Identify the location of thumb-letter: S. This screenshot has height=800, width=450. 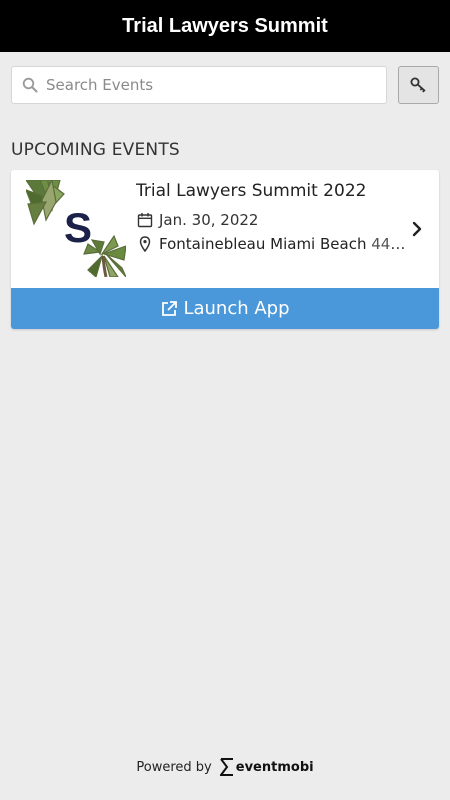
(78, 227).